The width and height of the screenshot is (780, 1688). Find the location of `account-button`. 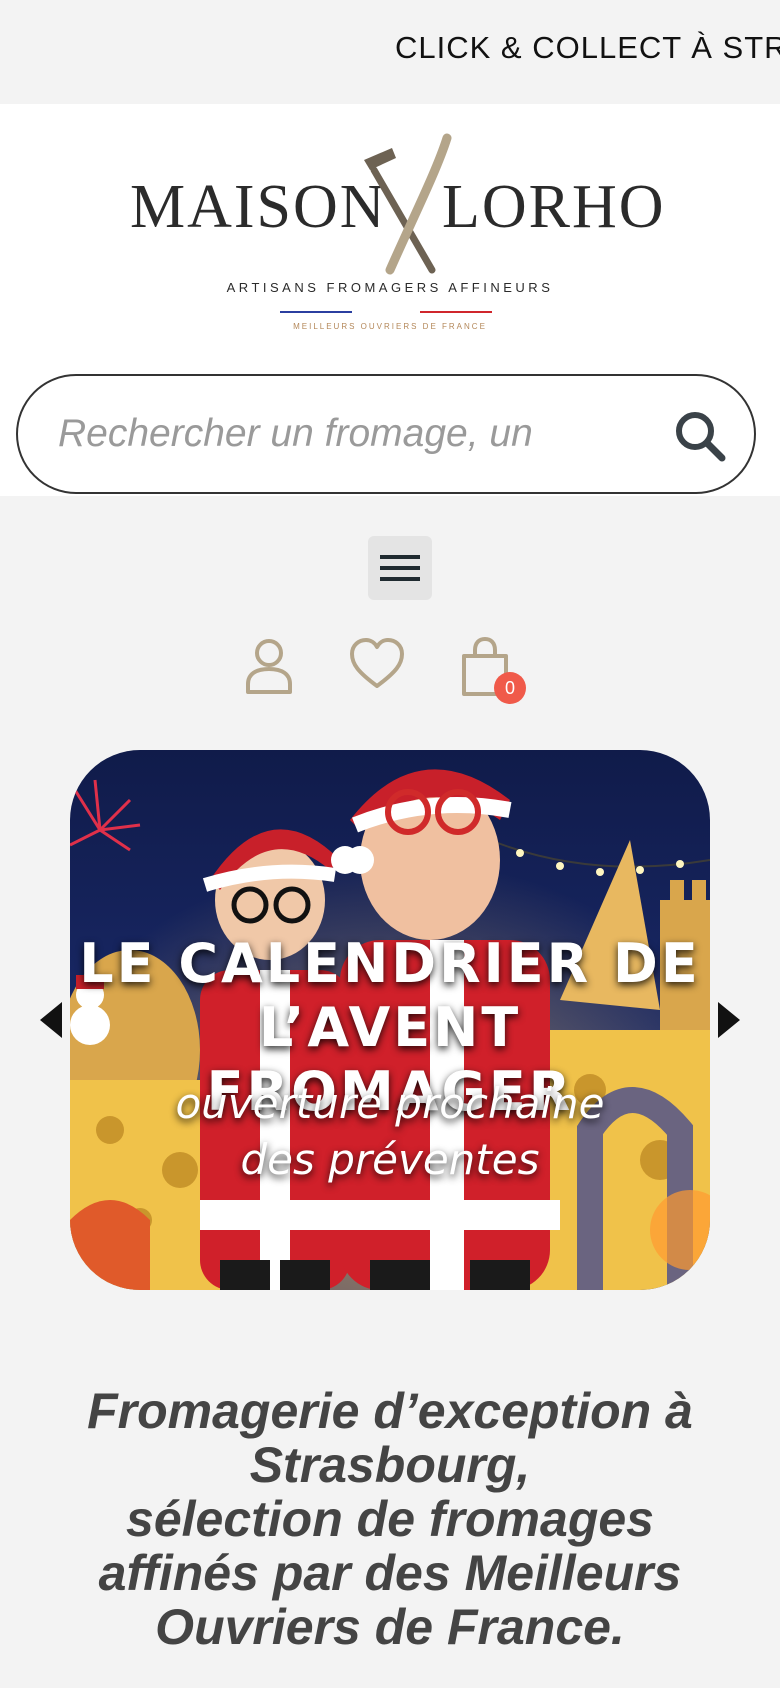

account-button is located at coordinates (269, 671).